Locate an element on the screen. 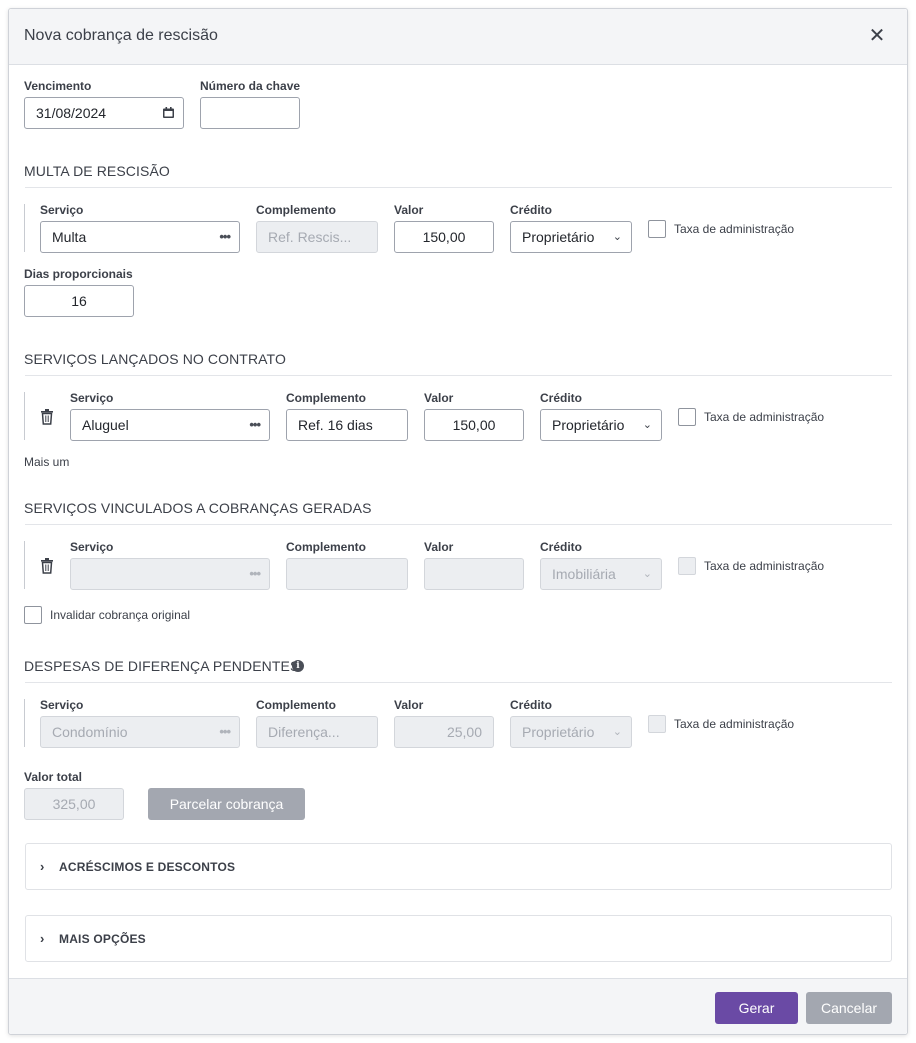 This screenshot has width=916, height=1043. invalidar-checkbox is located at coordinates (33, 615).